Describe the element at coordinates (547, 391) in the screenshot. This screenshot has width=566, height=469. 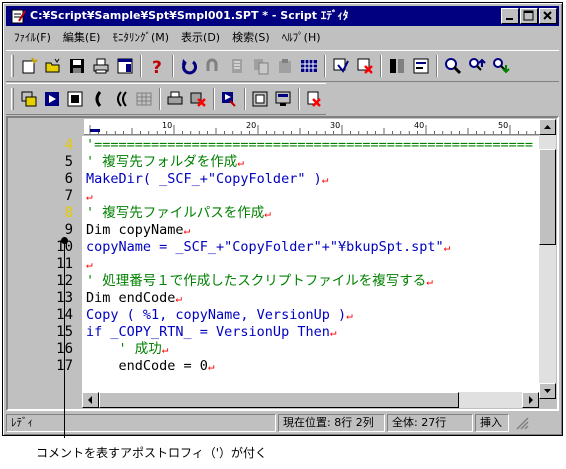
I see `scroll-down-button` at that location.